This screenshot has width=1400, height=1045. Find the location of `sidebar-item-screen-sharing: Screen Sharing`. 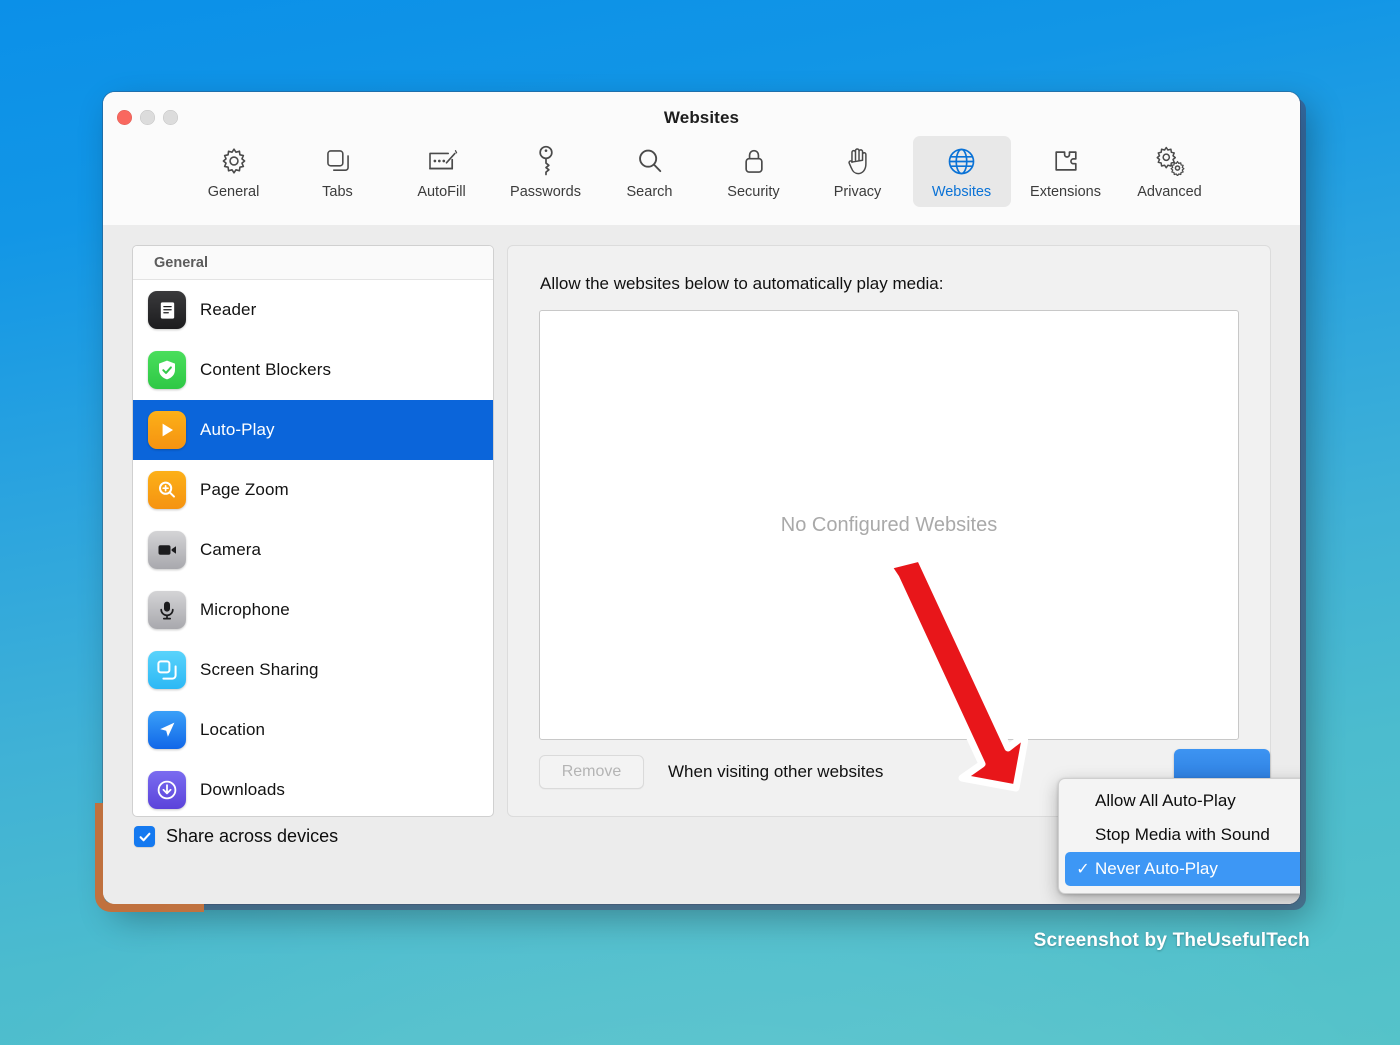

sidebar-item-screen-sharing: Screen Sharing is located at coordinates (313, 670).